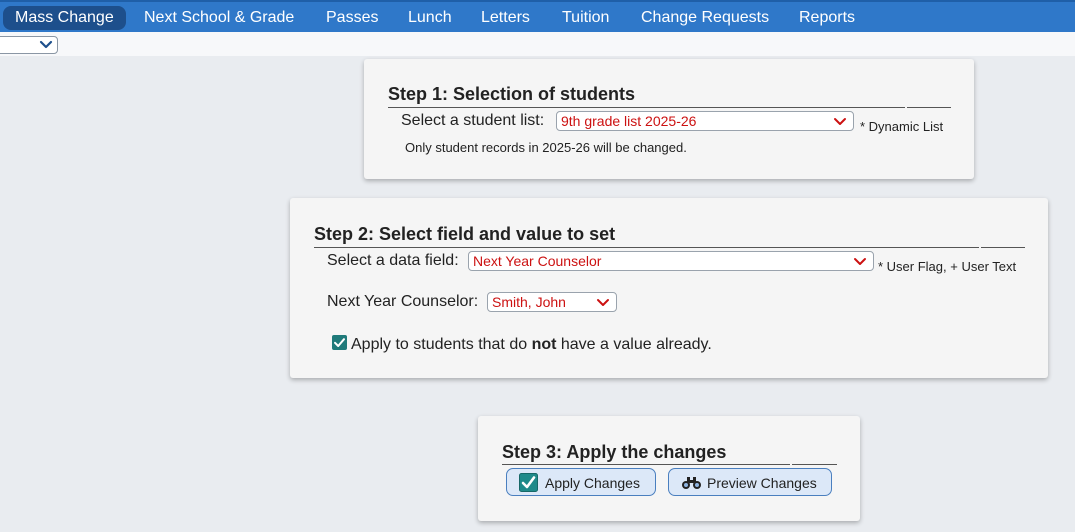  What do you see at coordinates (762, 483) in the screenshot?
I see `preview-changes-label: Preview Changes` at bounding box center [762, 483].